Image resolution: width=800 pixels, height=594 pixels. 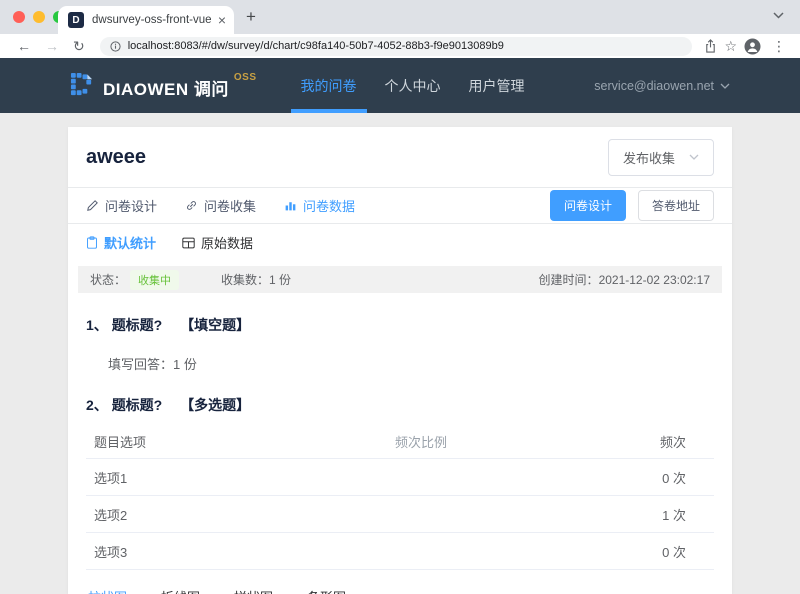 I want to click on forward-icon: →, so click(x=52, y=46).